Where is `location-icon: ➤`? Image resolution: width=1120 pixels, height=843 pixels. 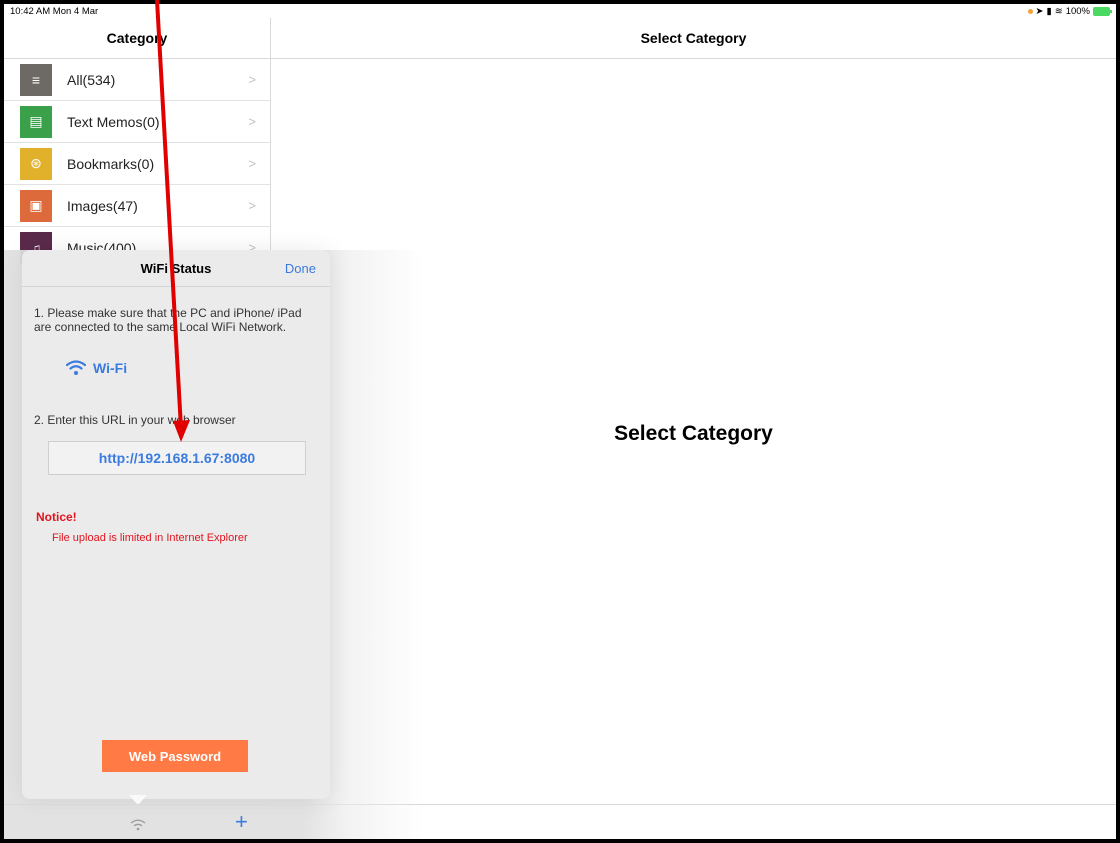
location-icon: ➤ is located at coordinates (1039, 11).